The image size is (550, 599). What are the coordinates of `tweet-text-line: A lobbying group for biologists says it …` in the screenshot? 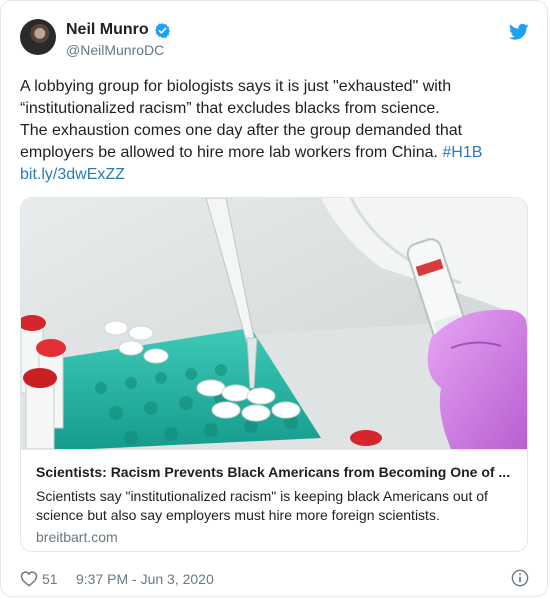 It's located at (236, 86).